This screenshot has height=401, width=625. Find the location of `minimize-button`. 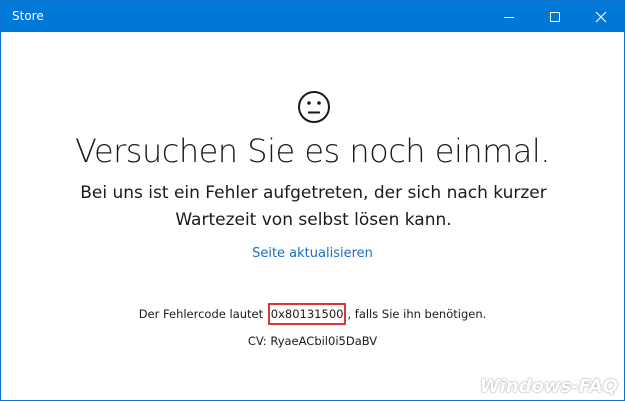

minimize-button is located at coordinates (509, 16).